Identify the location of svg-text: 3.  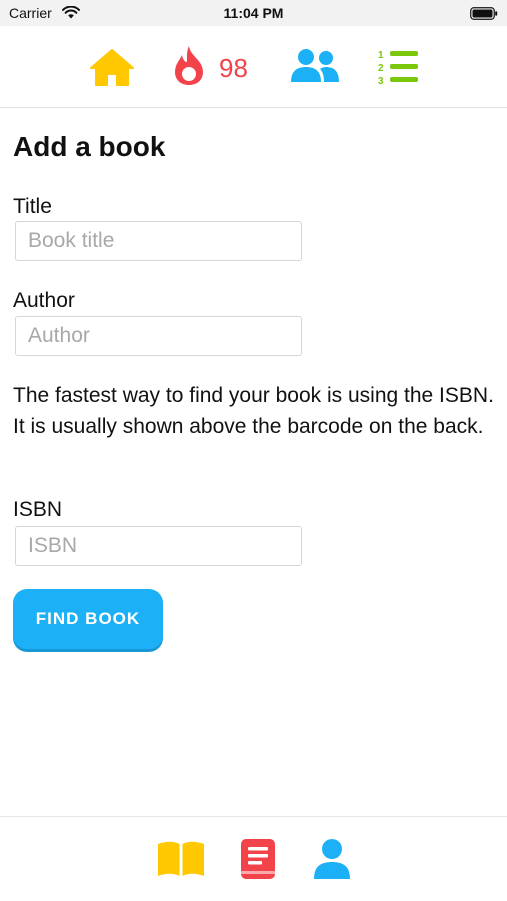
(381, 81).